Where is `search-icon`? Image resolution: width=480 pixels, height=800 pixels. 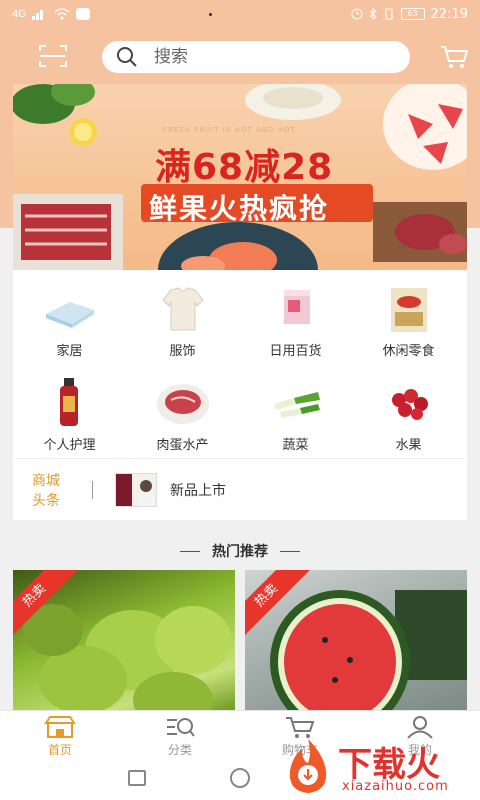
search-icon is located at coordinates (127, 57).